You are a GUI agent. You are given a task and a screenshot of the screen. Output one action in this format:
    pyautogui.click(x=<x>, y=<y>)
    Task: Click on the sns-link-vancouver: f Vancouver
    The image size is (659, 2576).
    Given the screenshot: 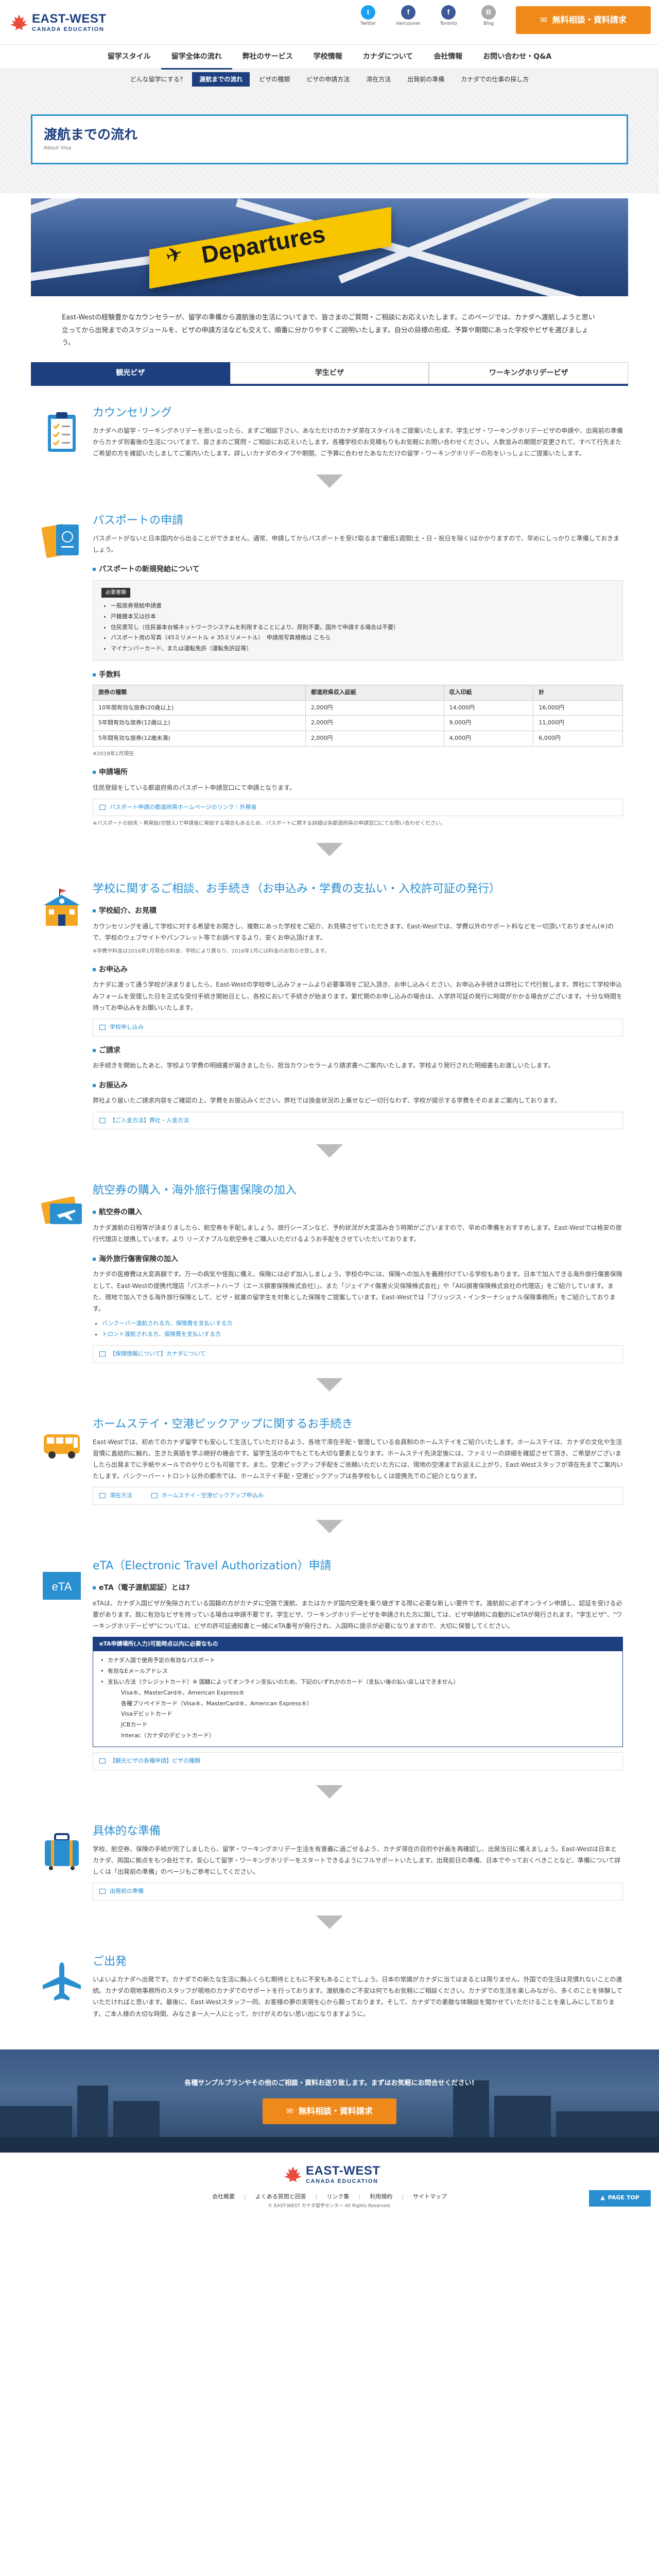 What is the action you would take?
    pyautogui.click(x=408, y=16)
    